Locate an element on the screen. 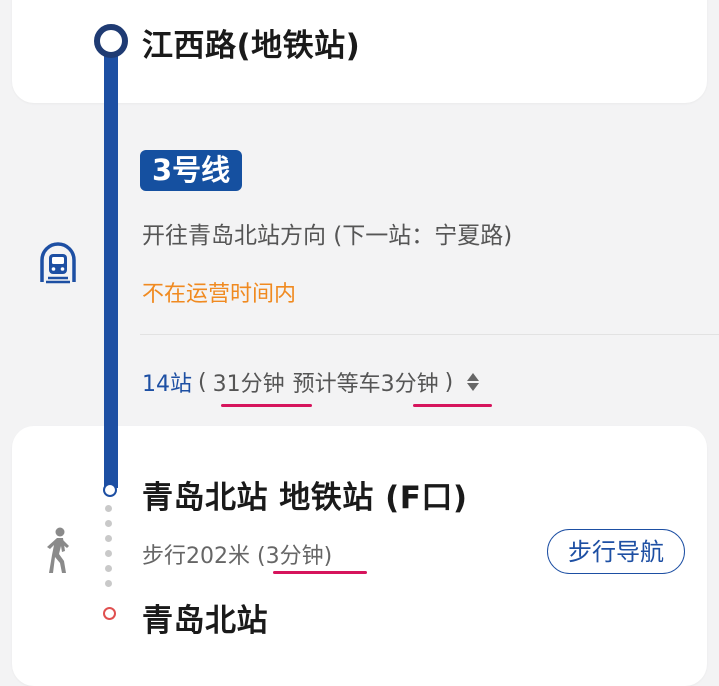 This screenshot has width=719, height=686. subway-route-line is located at coordinates (111, 262).